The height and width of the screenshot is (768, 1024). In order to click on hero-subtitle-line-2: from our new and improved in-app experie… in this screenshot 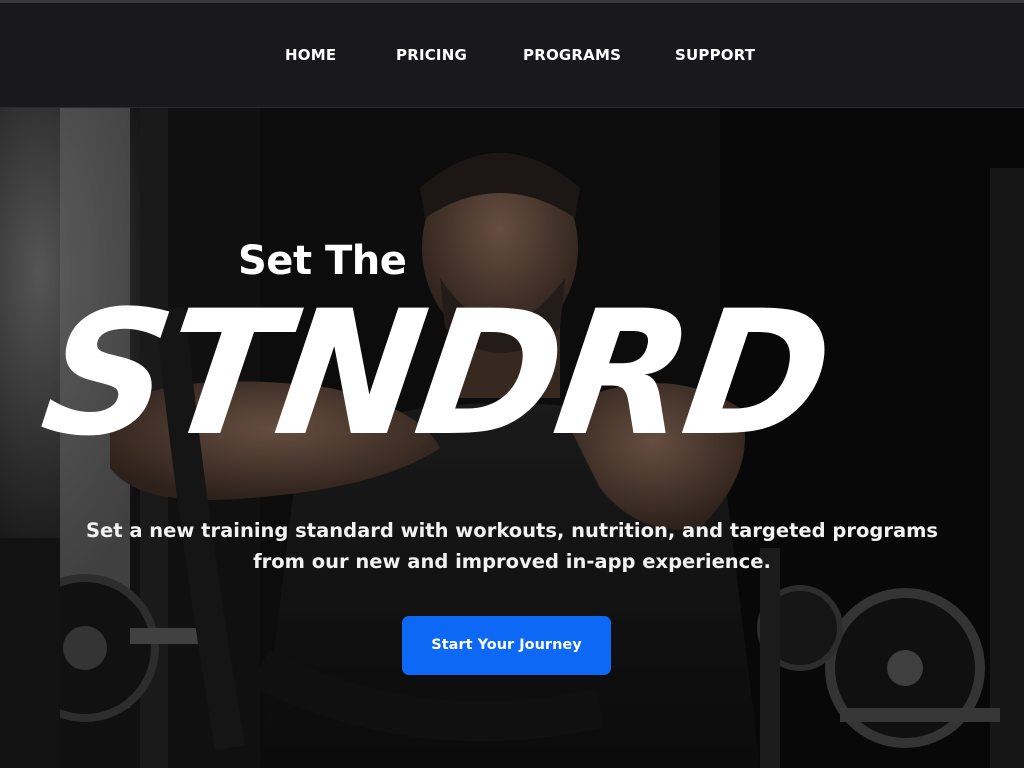, I will do `click(512, 561)`.